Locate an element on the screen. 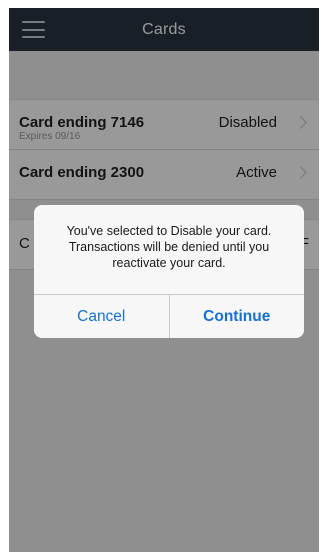  continue-button: Continue is located at coordinates (237, 316).